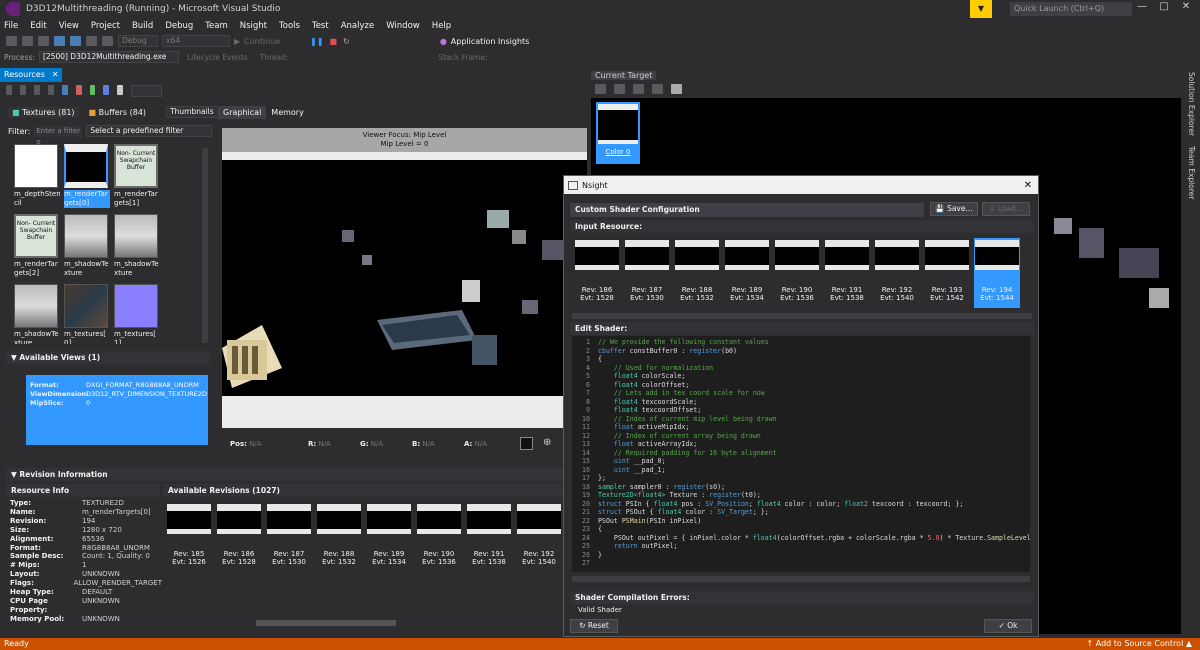 This screenshot has height=650, width=1200. Describe the element at coordinates (657, 89) in the screenshot. I see `ct-settings-icon` at that location.